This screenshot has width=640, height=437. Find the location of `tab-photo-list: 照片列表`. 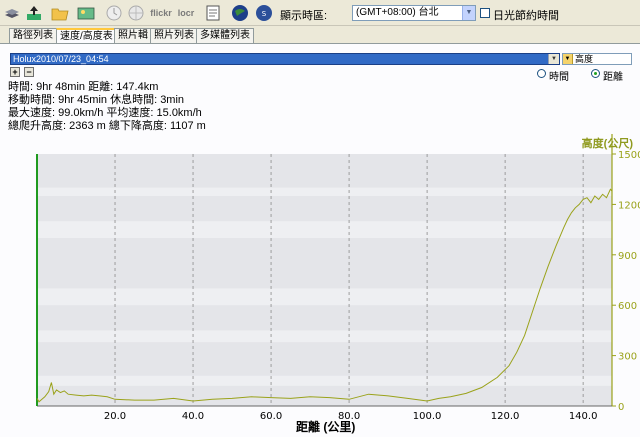

tab-photo-list: 照片列表 is located at coordinates (174, 35).